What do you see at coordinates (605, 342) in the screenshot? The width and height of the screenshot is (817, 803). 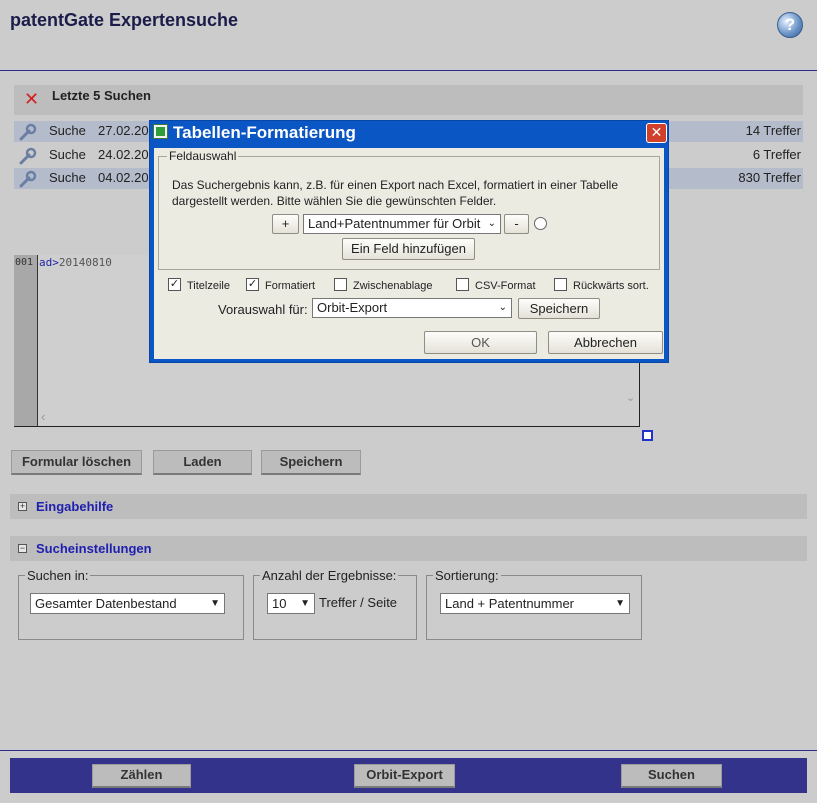 I see `cancel-button: Abbrechen` at bounding box center [605, 342].